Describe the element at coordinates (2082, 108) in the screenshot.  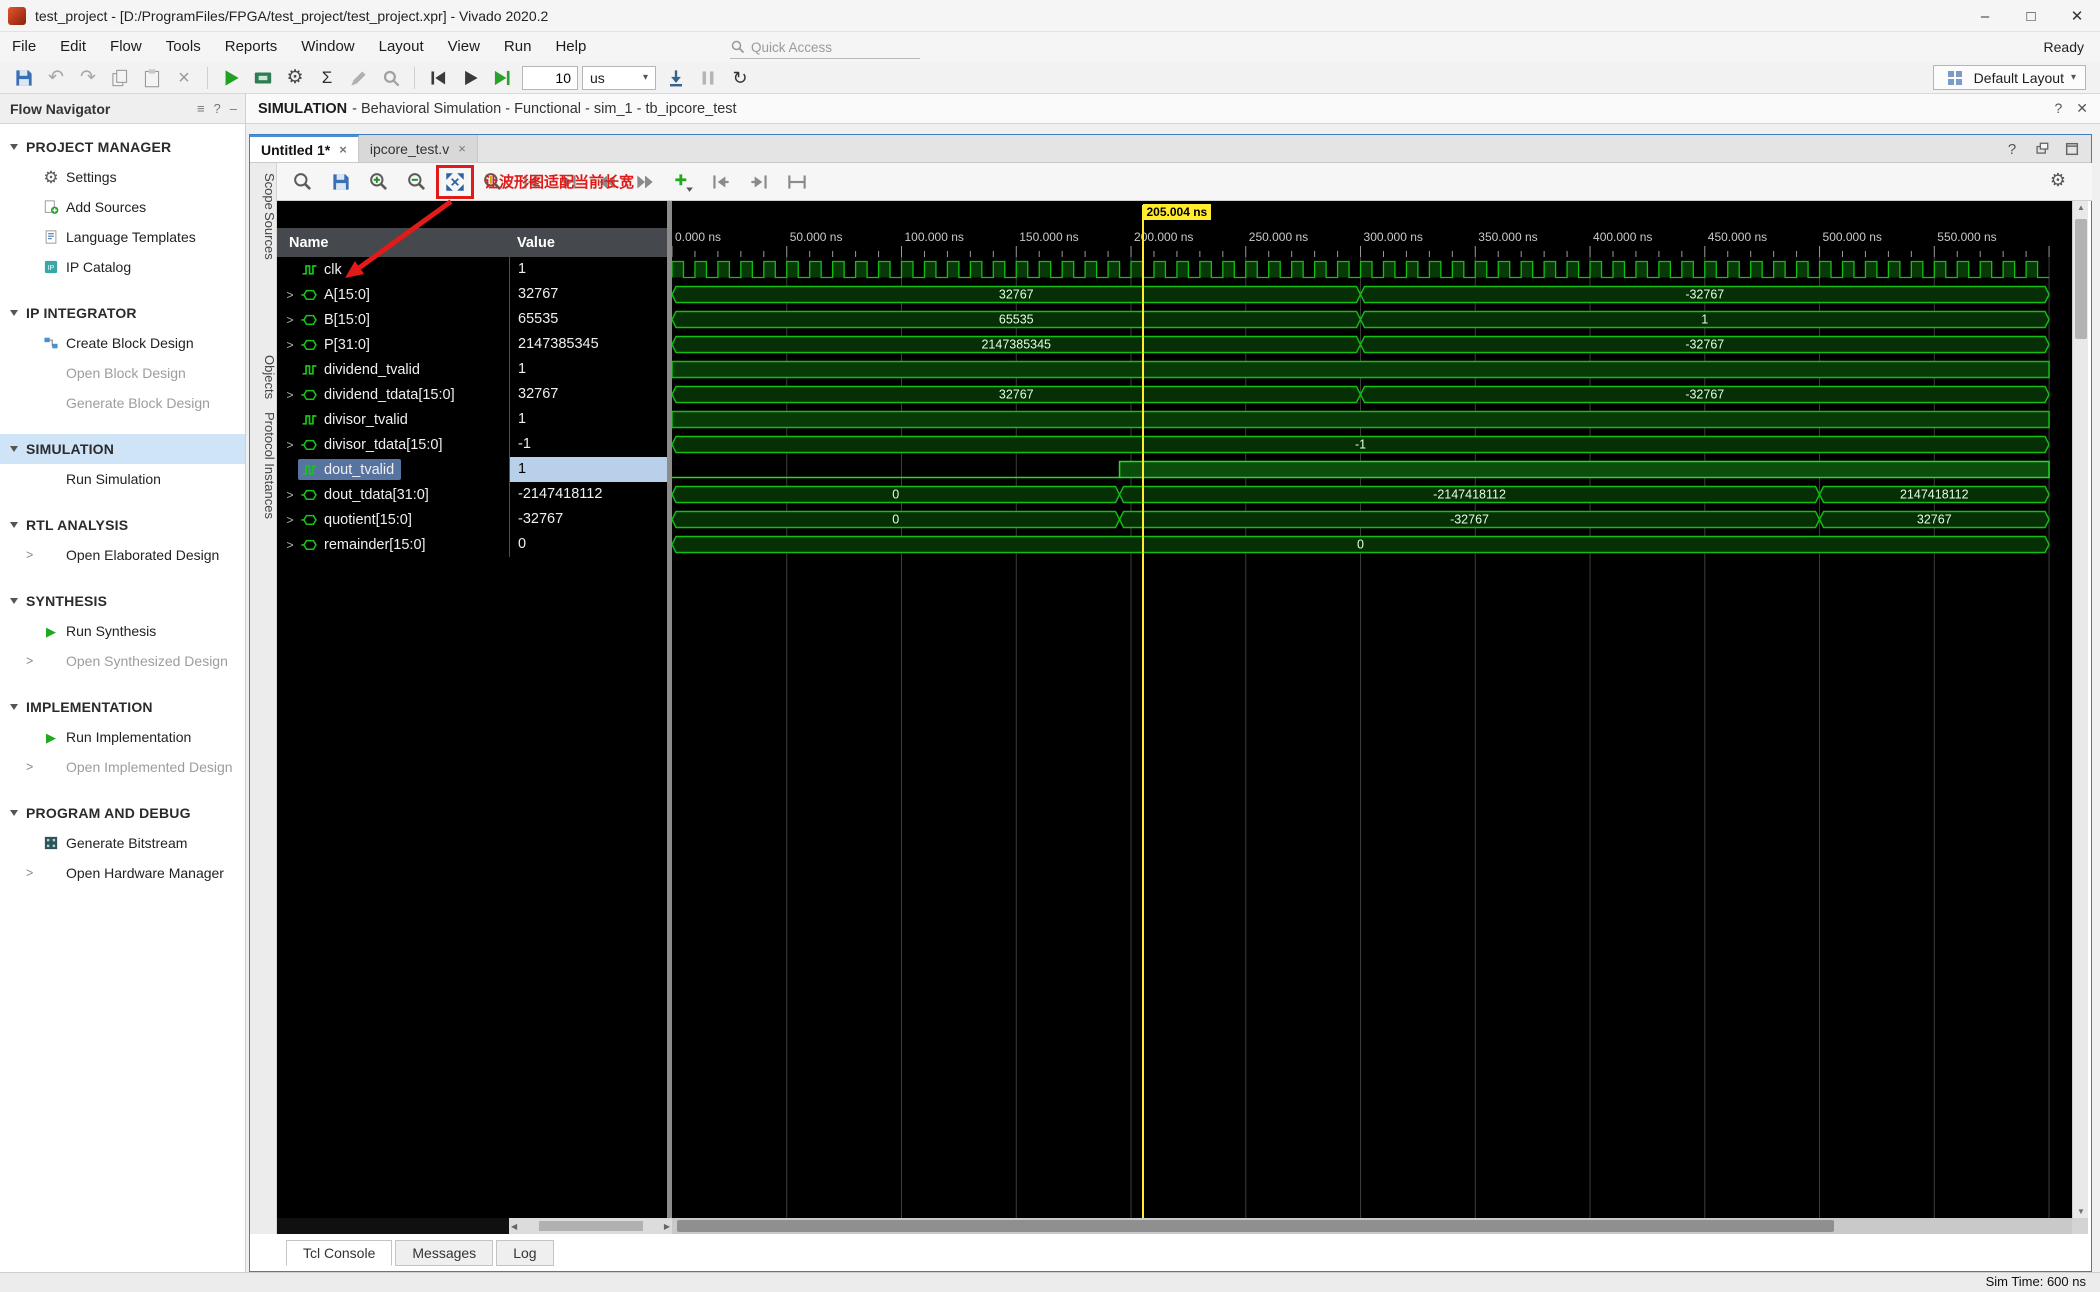
I see `close-icon: ✕` at that location.